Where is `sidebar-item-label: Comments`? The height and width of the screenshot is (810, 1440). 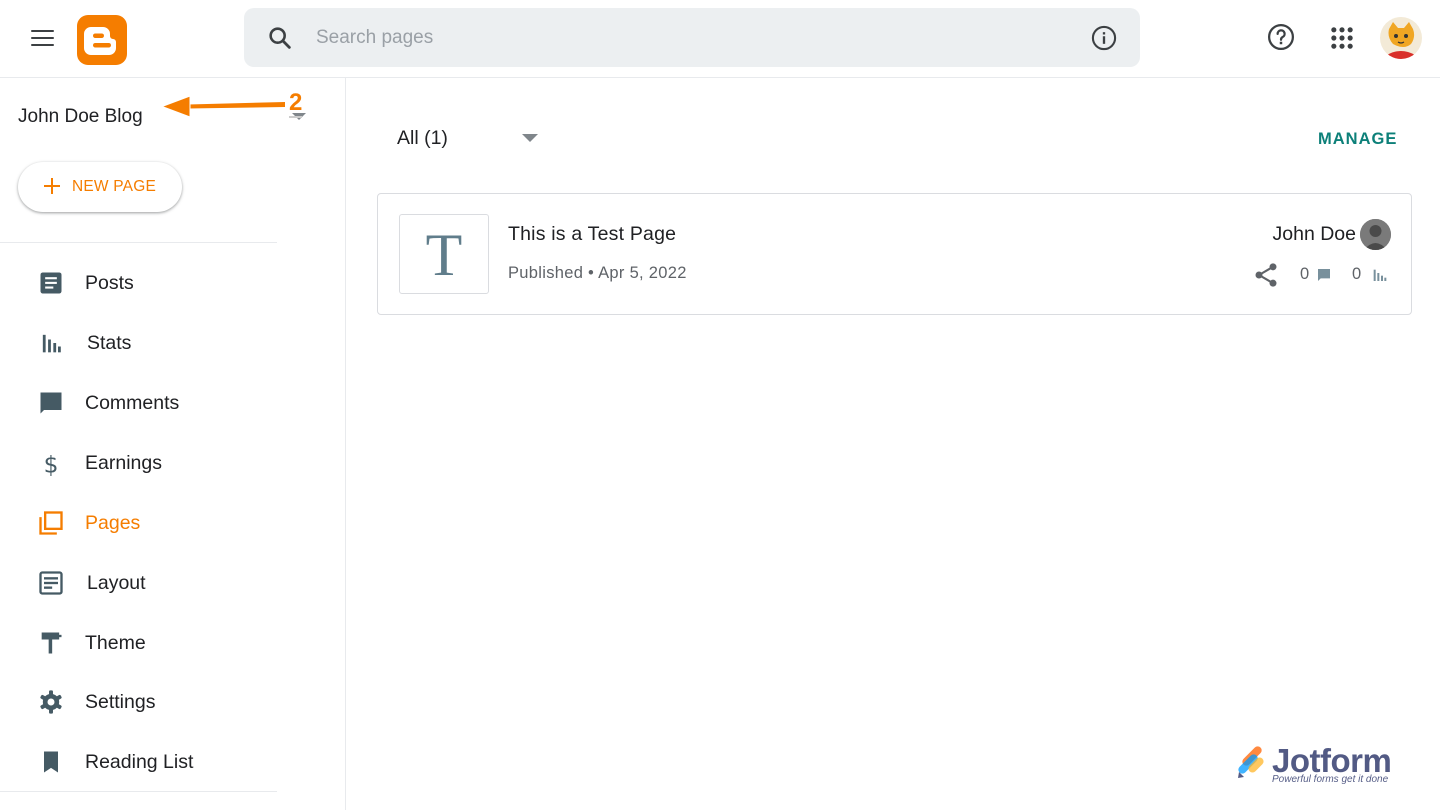
sidebar-item-label: Comments is located at coordinates (132, 403).